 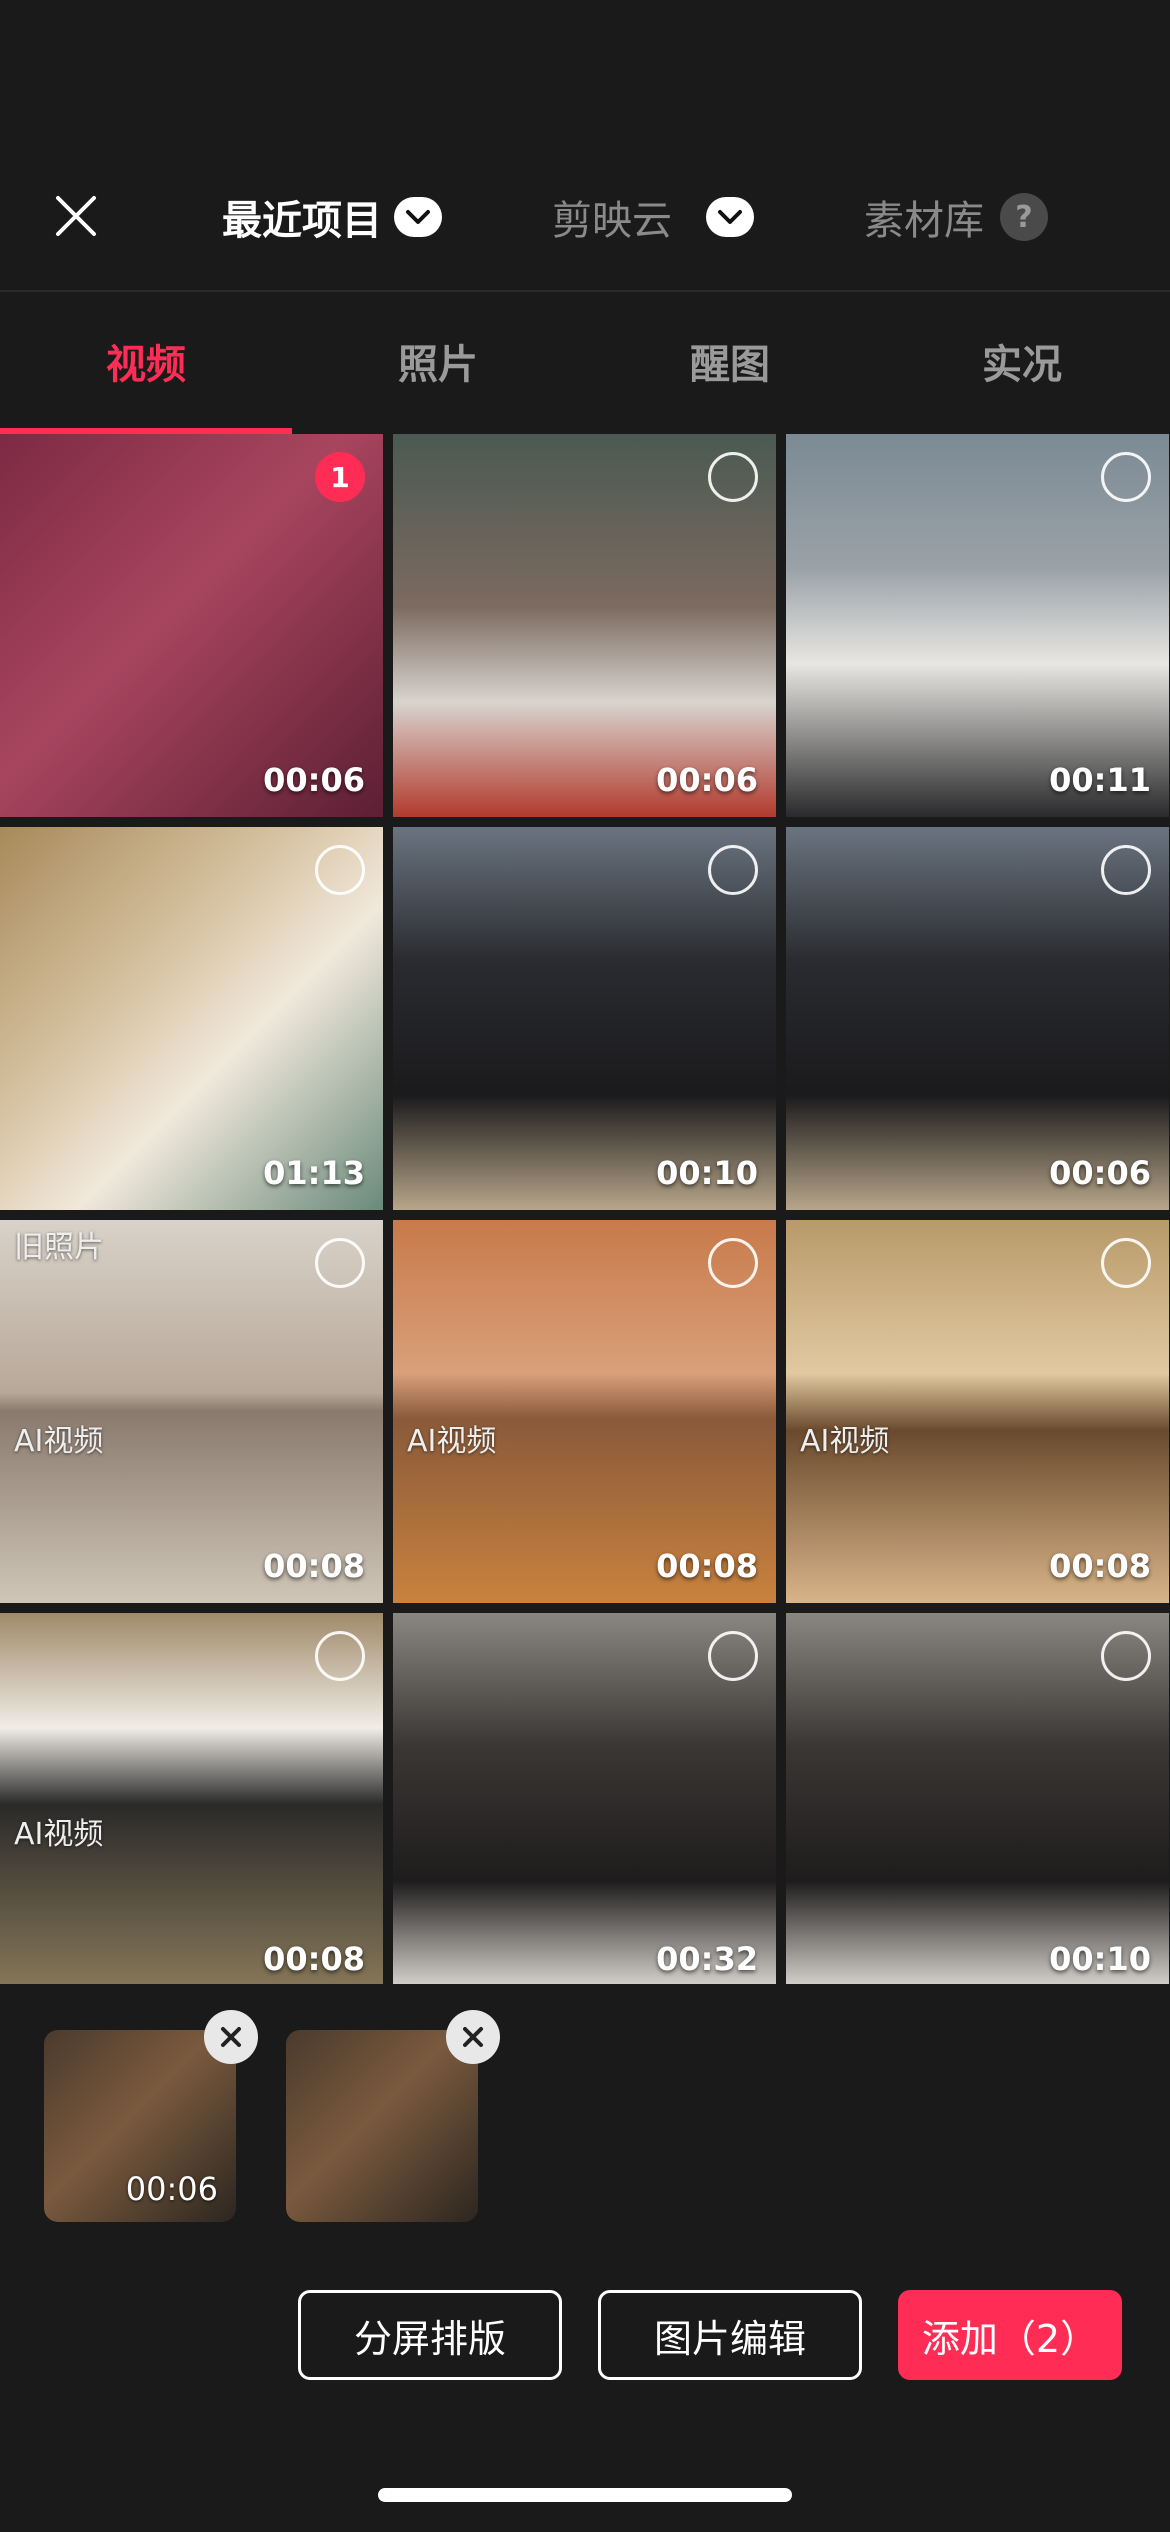 I want to click on duration-label: 00:11, so click(x=1100, y=780).